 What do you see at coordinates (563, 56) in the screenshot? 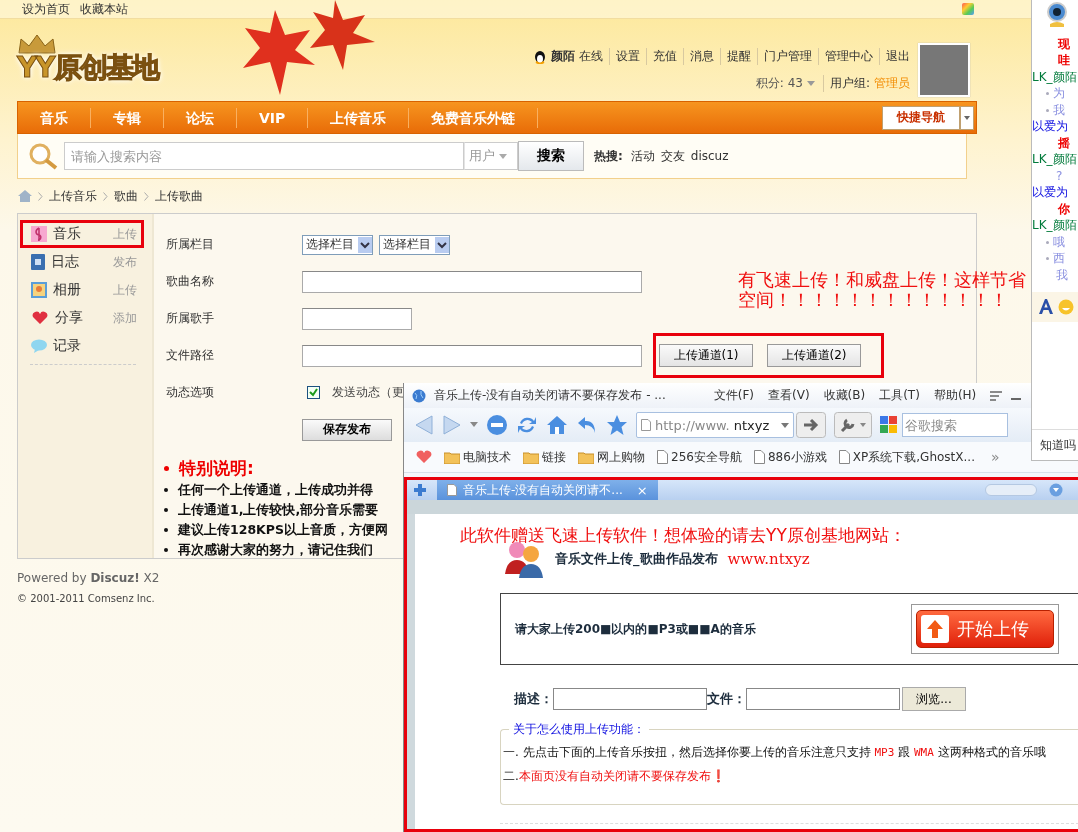
I see `user-name: 颜陌` at bounding box center [563, 56].